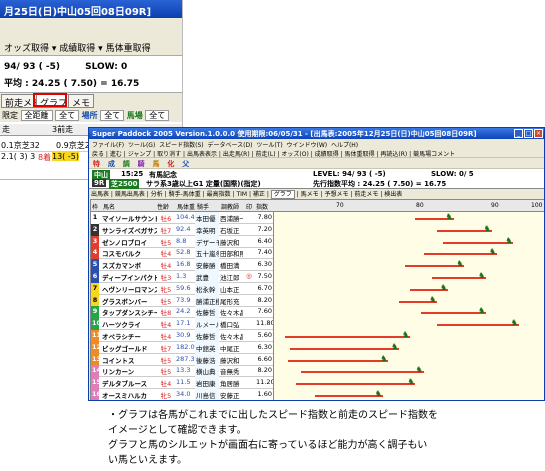  What do you see at coordinates (317, 336) in the screenshot?
I see `table-row: 11オペラシチー牡4 30.9 佐藤哲佐々木晶 5.60 ♞` at bounding box center [317, 336].